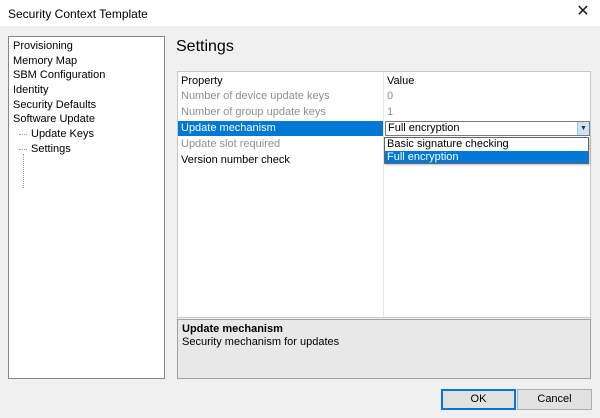  What do you see at coordinates (384, 81) in the screenshot?
I see `grid-header-row: Property Value` at bounding box center [384, 81].